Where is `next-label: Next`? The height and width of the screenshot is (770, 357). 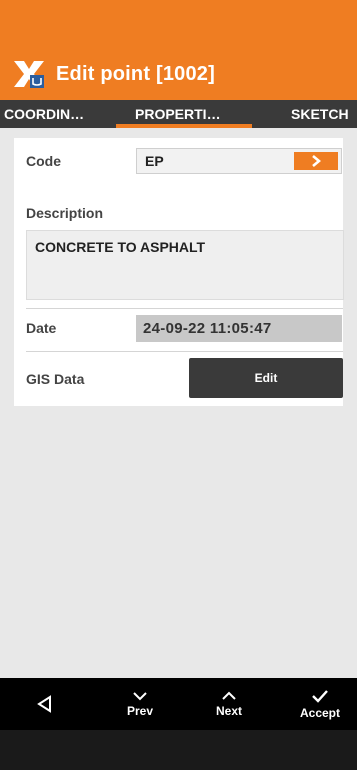 next-label: Next is located at coordinates (228, 710).